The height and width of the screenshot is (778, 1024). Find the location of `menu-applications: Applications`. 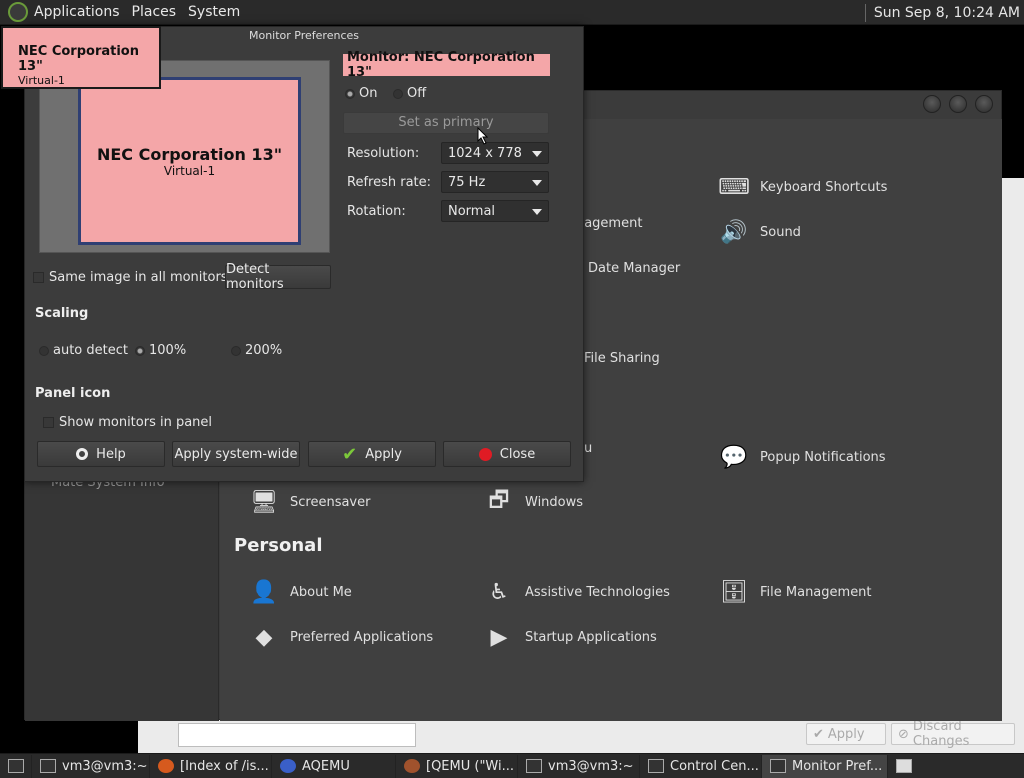

menu-applications: Applications is located at coordinates (77, 12).